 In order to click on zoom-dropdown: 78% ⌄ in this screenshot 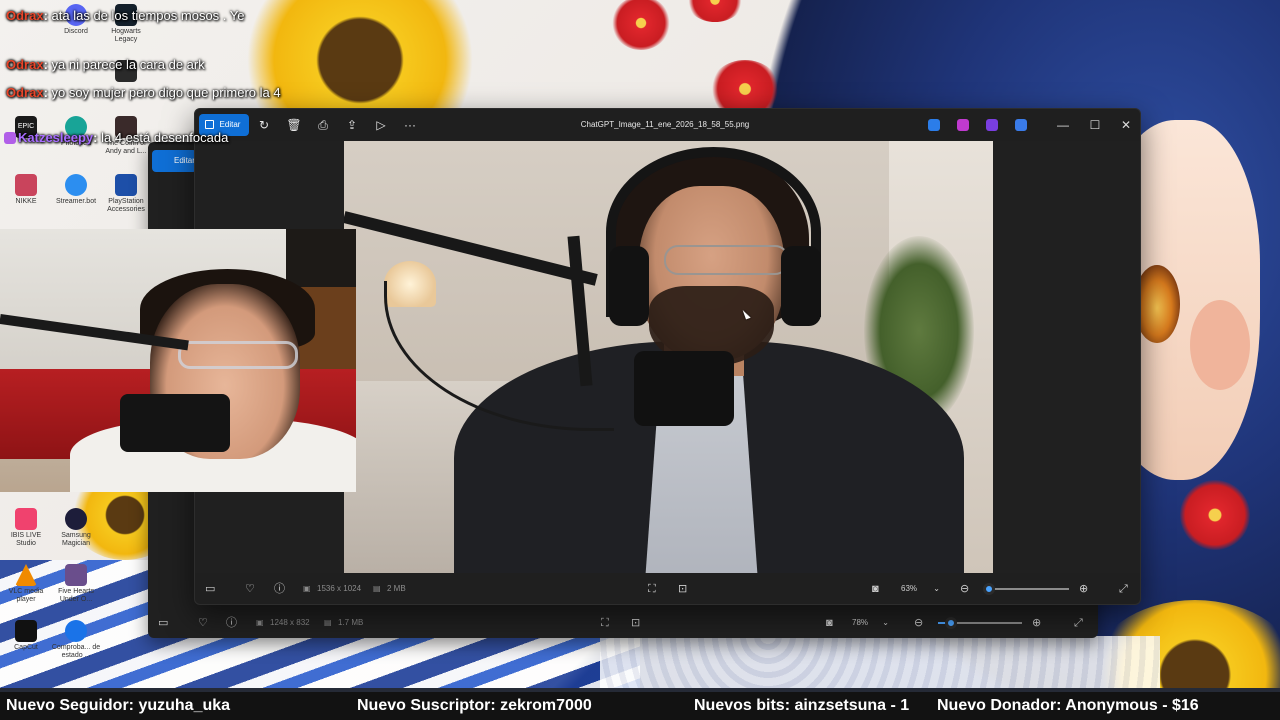, I will do `click(874, 623)`.